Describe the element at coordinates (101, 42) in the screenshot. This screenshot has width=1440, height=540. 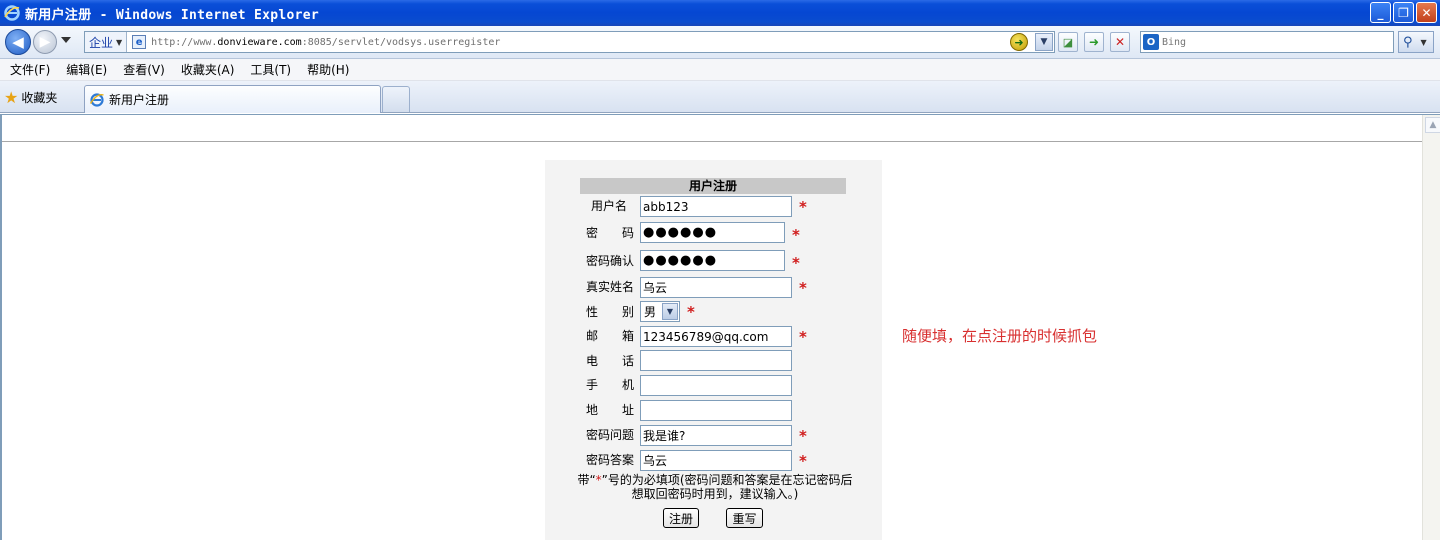
I see `zone-label: 企业` at that location.